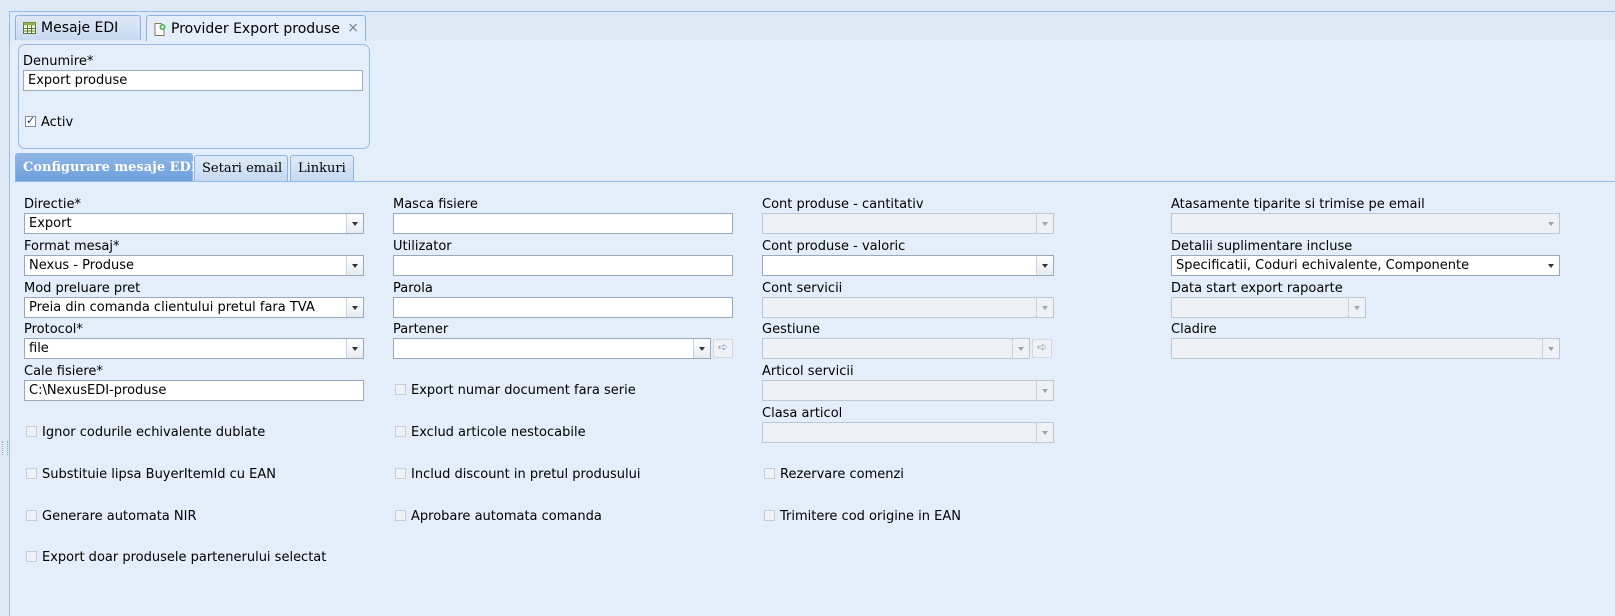 The image size is (1615, 616). I want to click on gestiune-combo, so click(896, 348).